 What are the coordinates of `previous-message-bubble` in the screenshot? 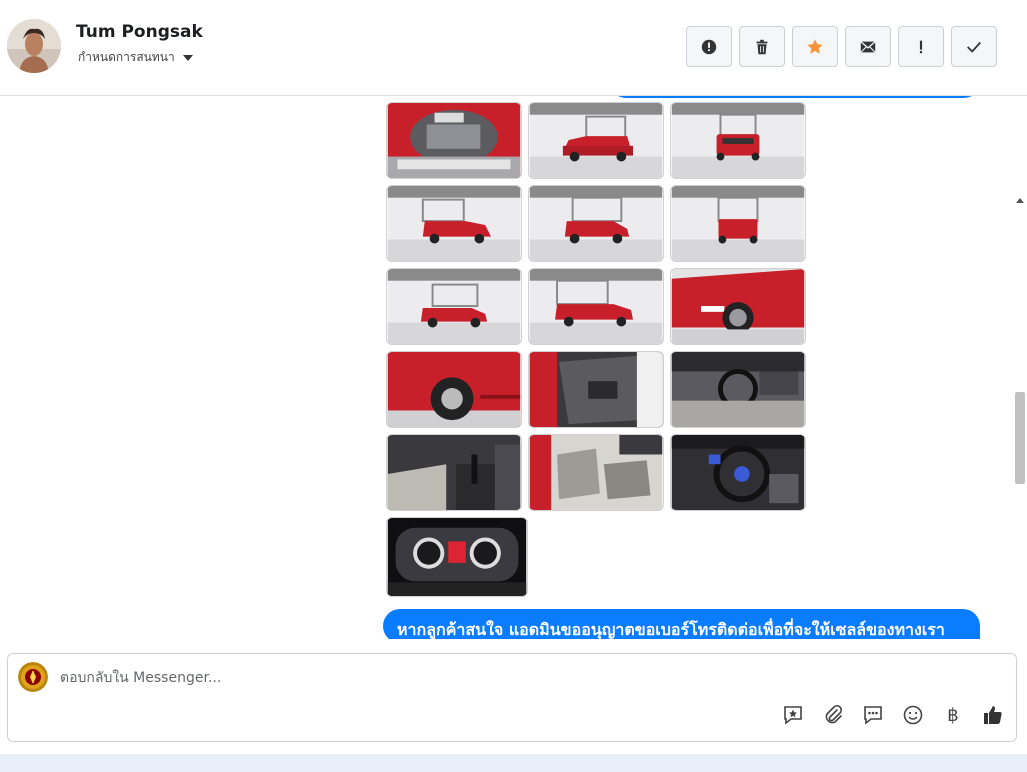 It's located at (795, 97).